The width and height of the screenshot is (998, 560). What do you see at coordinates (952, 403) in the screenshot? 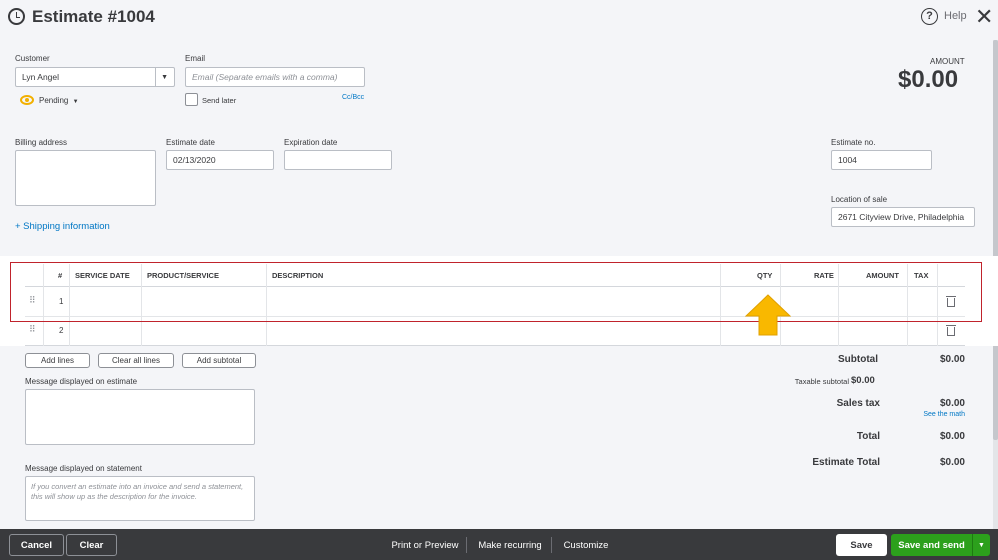
I see `sales-tax-value: $0.00` at bounding box center [952, 403].